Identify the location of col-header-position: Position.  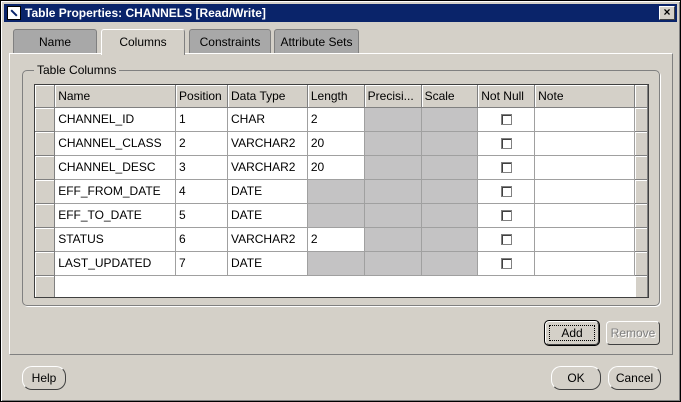
(201, 96).